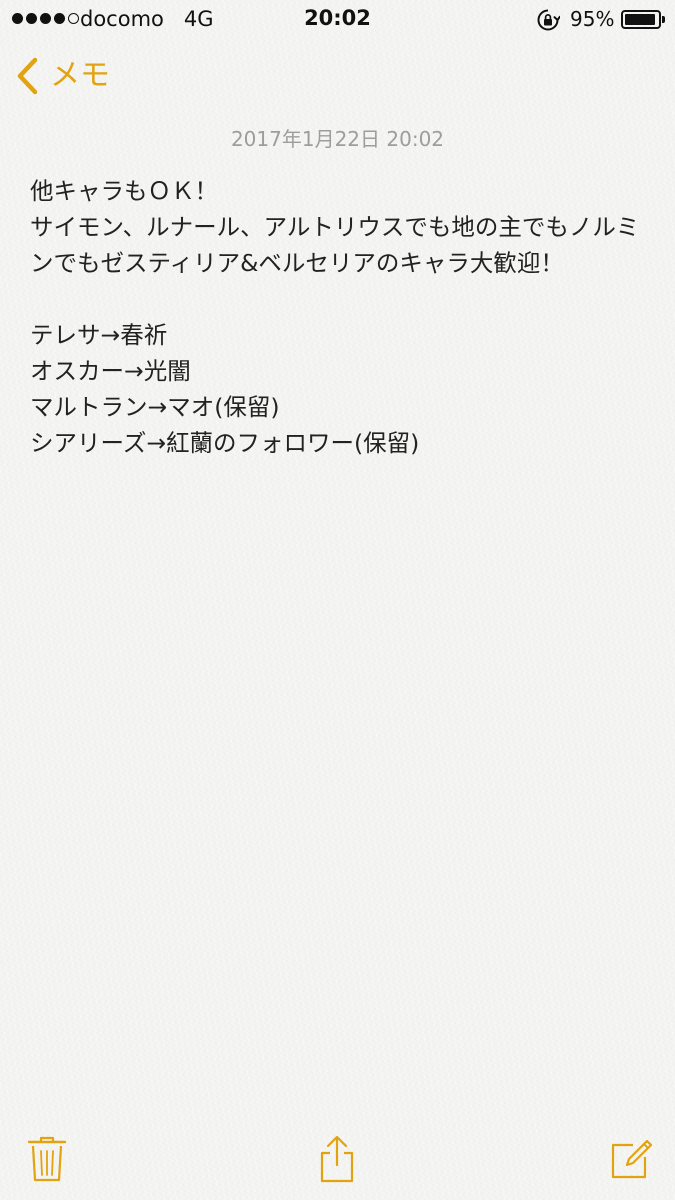 The height and width of the screenshot is (1200, 675). Describe the element at coordinates (337, 139) in the screenshot. I see `note-date: 2017年1月22日 20:02` at that location.